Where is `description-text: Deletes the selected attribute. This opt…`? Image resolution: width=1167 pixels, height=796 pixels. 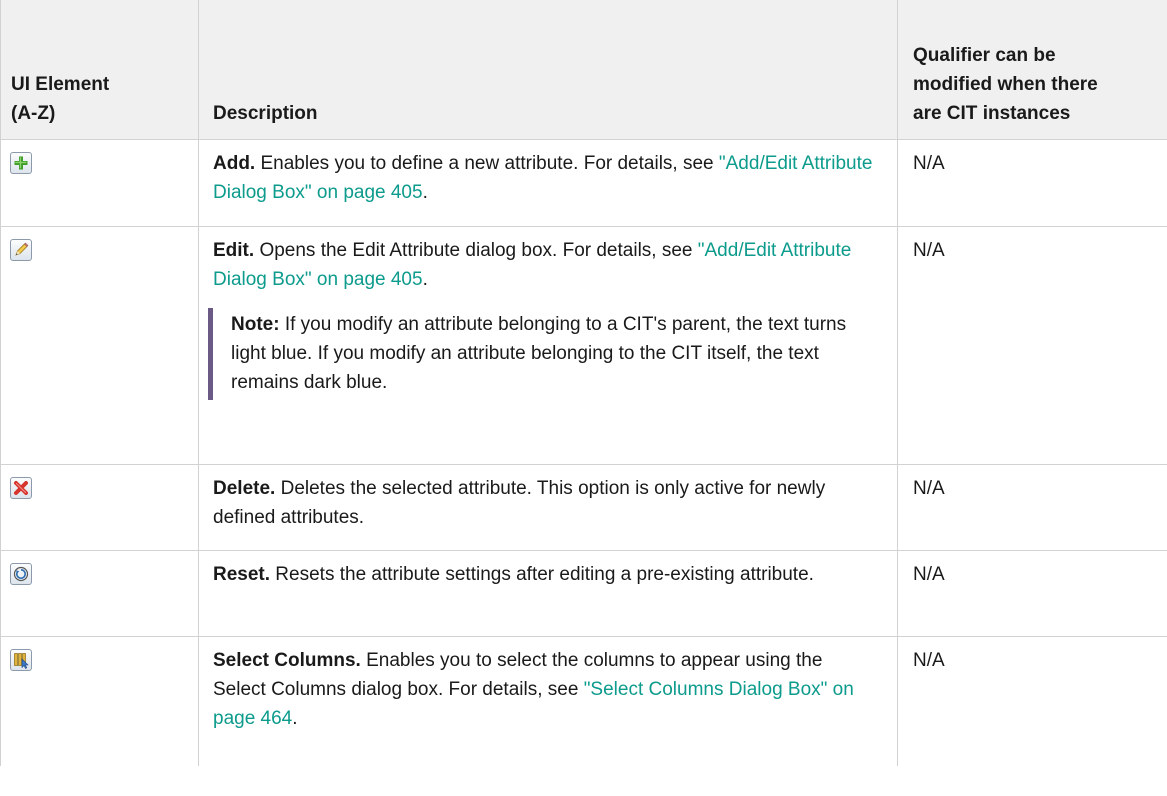
description-text: Deletes the selected attribute. This opt… is located at coordinates (519, 502).